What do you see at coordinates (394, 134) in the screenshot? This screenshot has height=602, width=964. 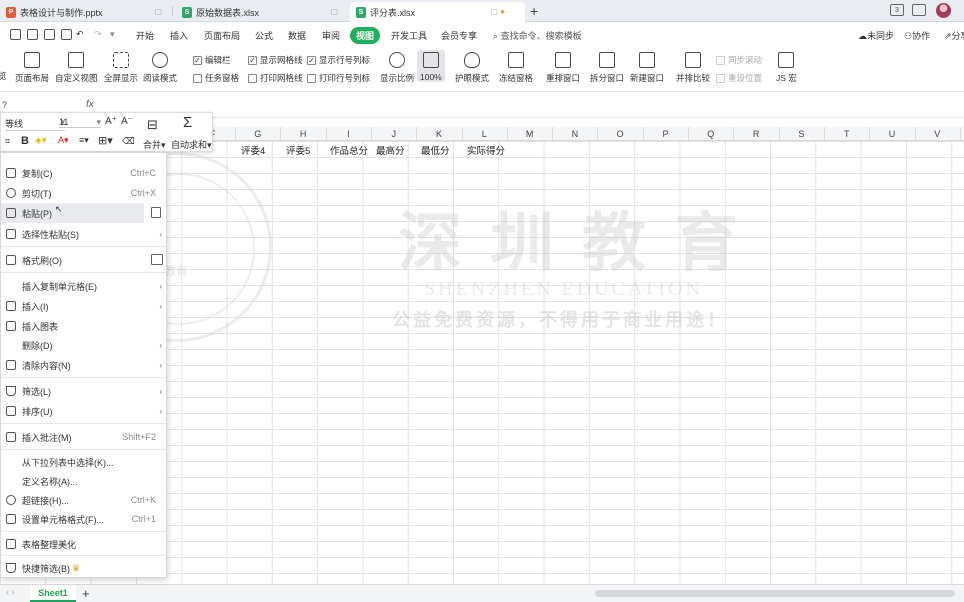 I see `column-header: J` at bounding box center [394, 134].